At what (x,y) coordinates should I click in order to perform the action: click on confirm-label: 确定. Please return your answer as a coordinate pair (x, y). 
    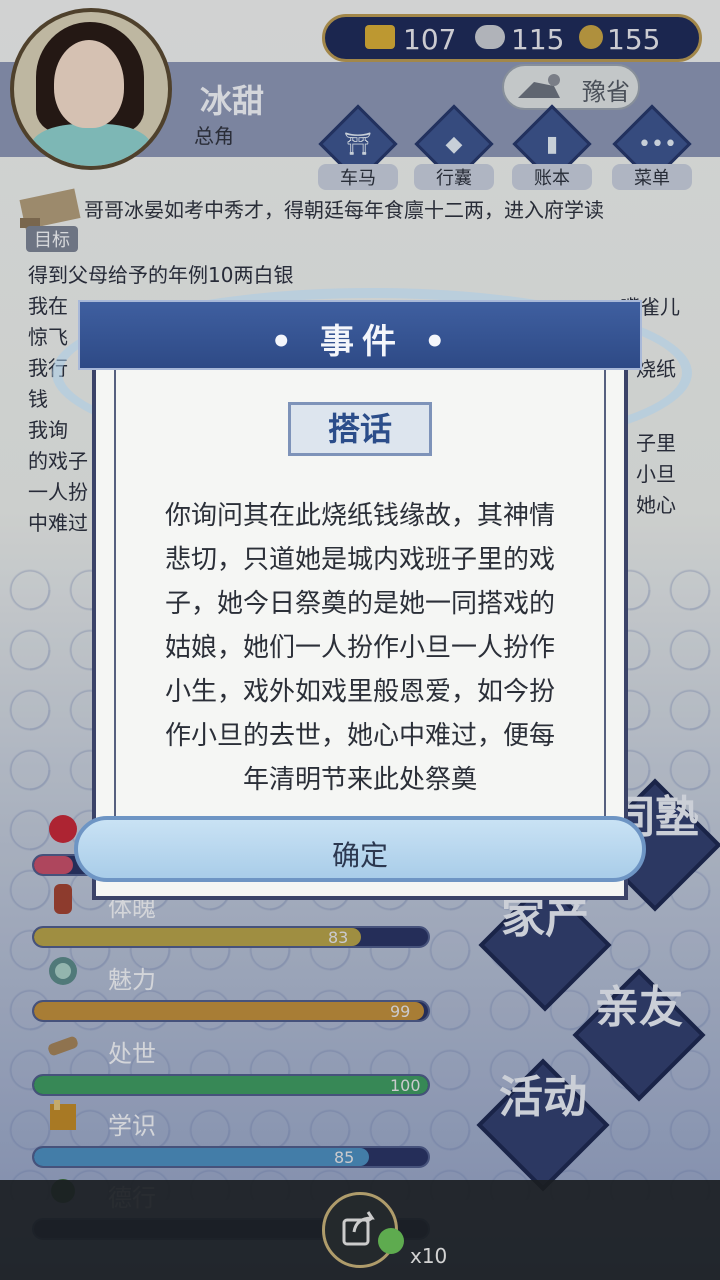
    Looking at the image, I should click on (359, 855).